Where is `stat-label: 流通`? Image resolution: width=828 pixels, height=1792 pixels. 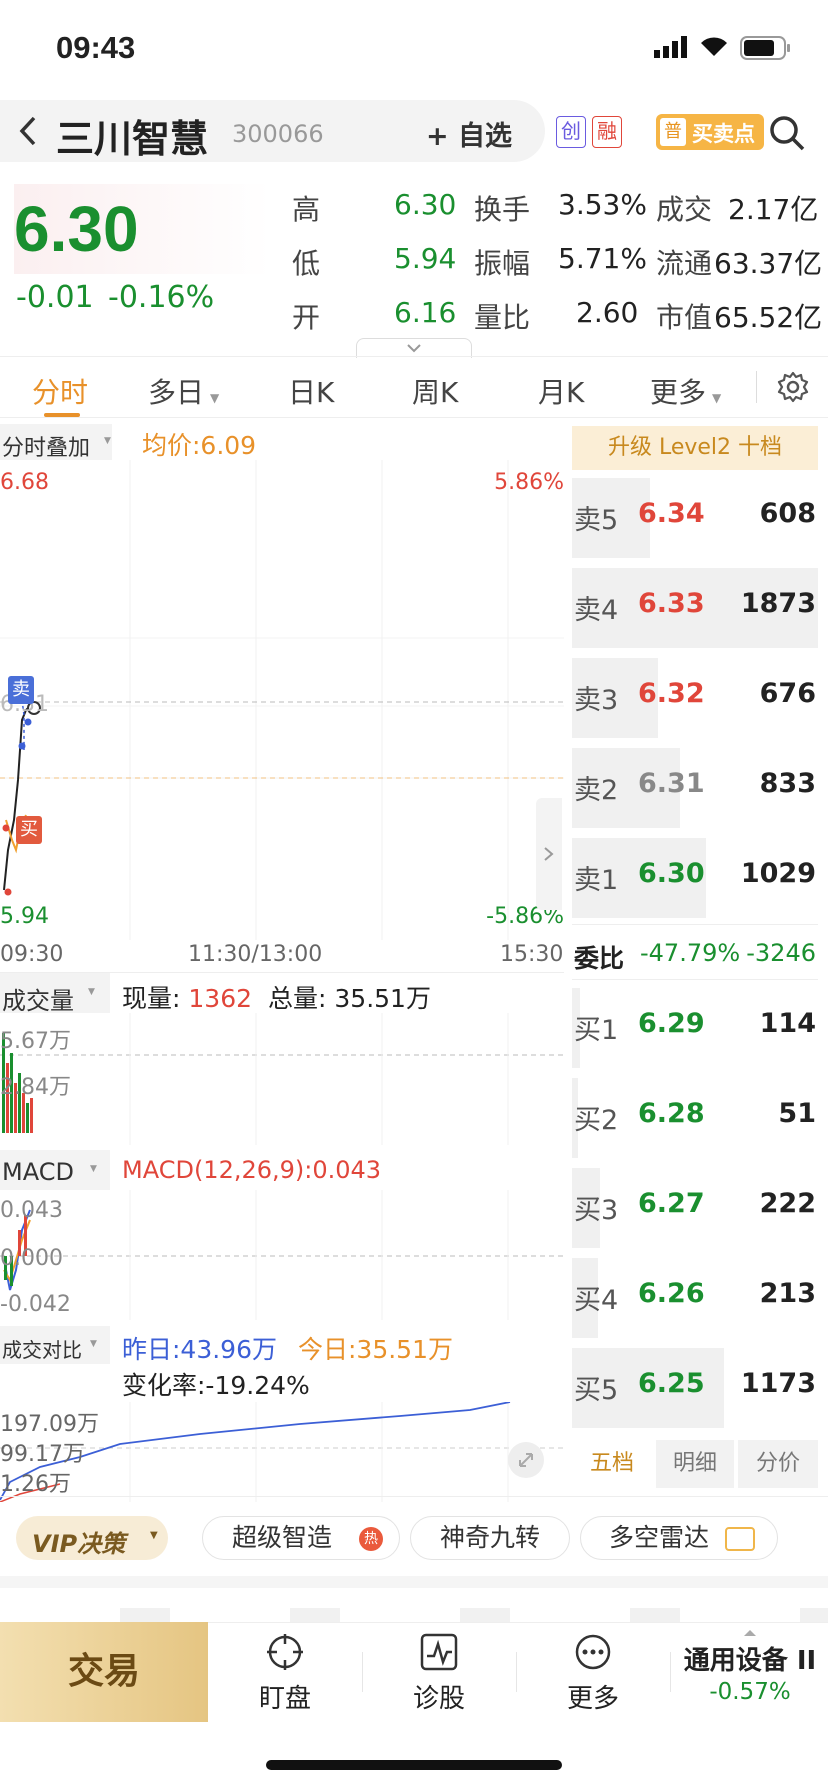 stat-label: 流通 is located at coordinates (684, 263).